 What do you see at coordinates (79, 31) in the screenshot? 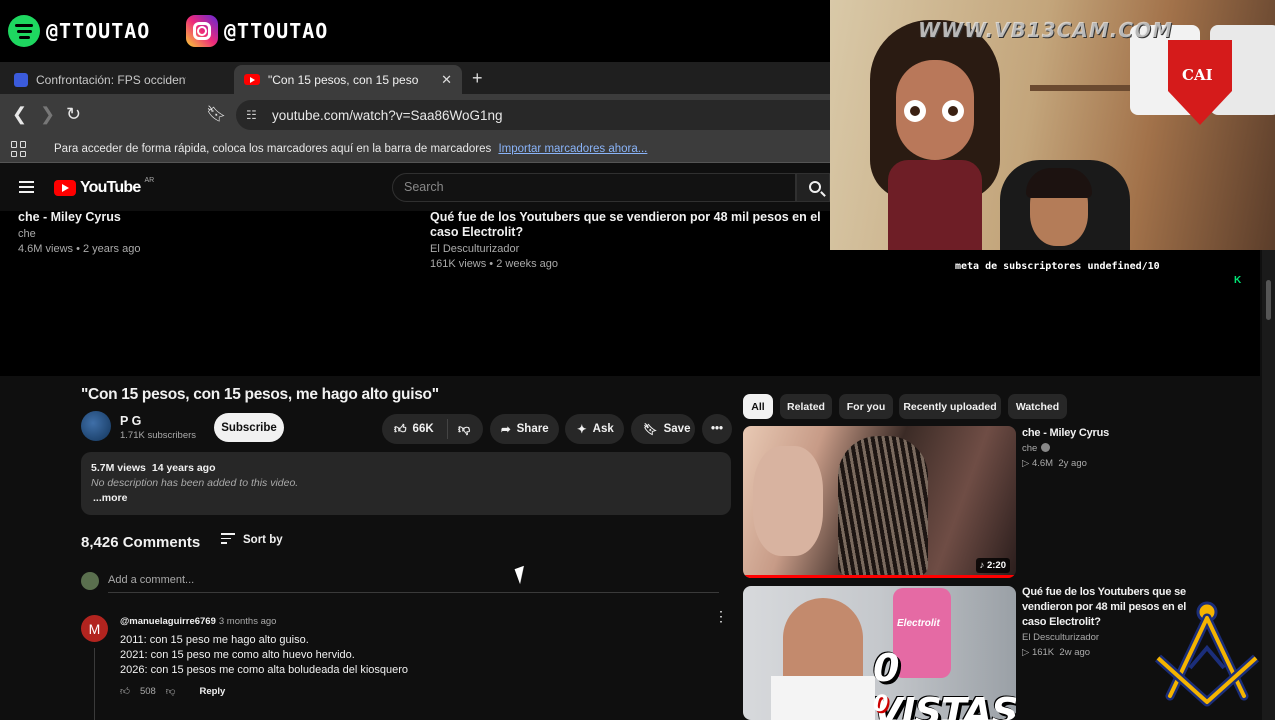
I see `spotify-handle-group: @TTOUTAO` at bounding box center [79, 31].